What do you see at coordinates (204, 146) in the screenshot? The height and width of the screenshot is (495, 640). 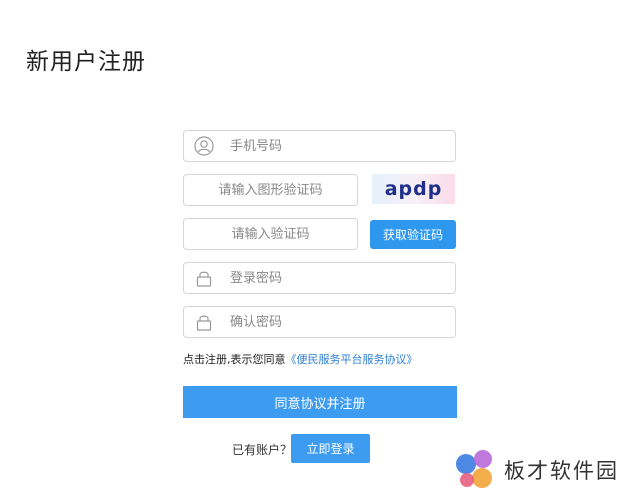 I see `user-icon` at bounding box center [204, 146].